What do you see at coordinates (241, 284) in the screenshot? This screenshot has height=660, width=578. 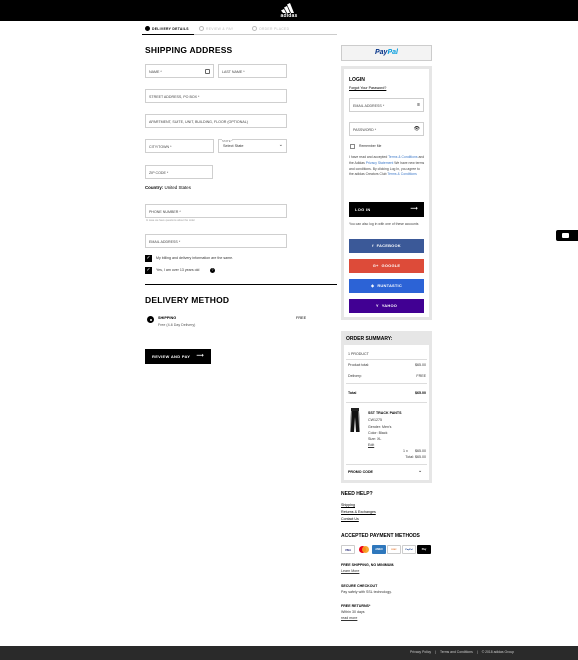 I see `section-divider` at bounding box center [241, 284].